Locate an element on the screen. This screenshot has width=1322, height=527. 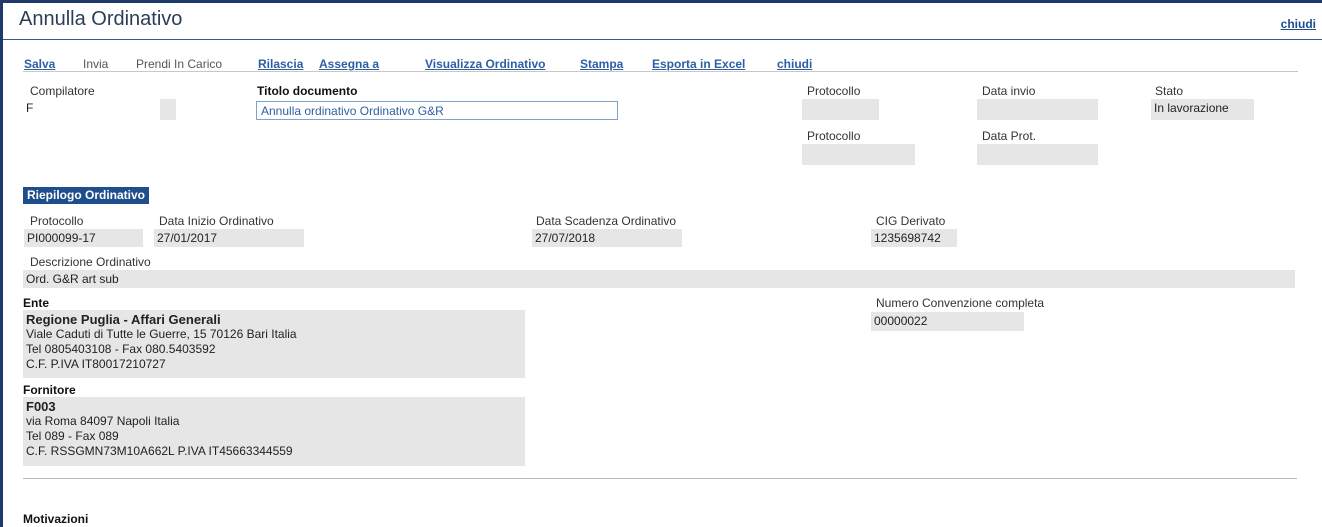
take-charge-button: Prendi In Carico is located at coordinates (179, 64).